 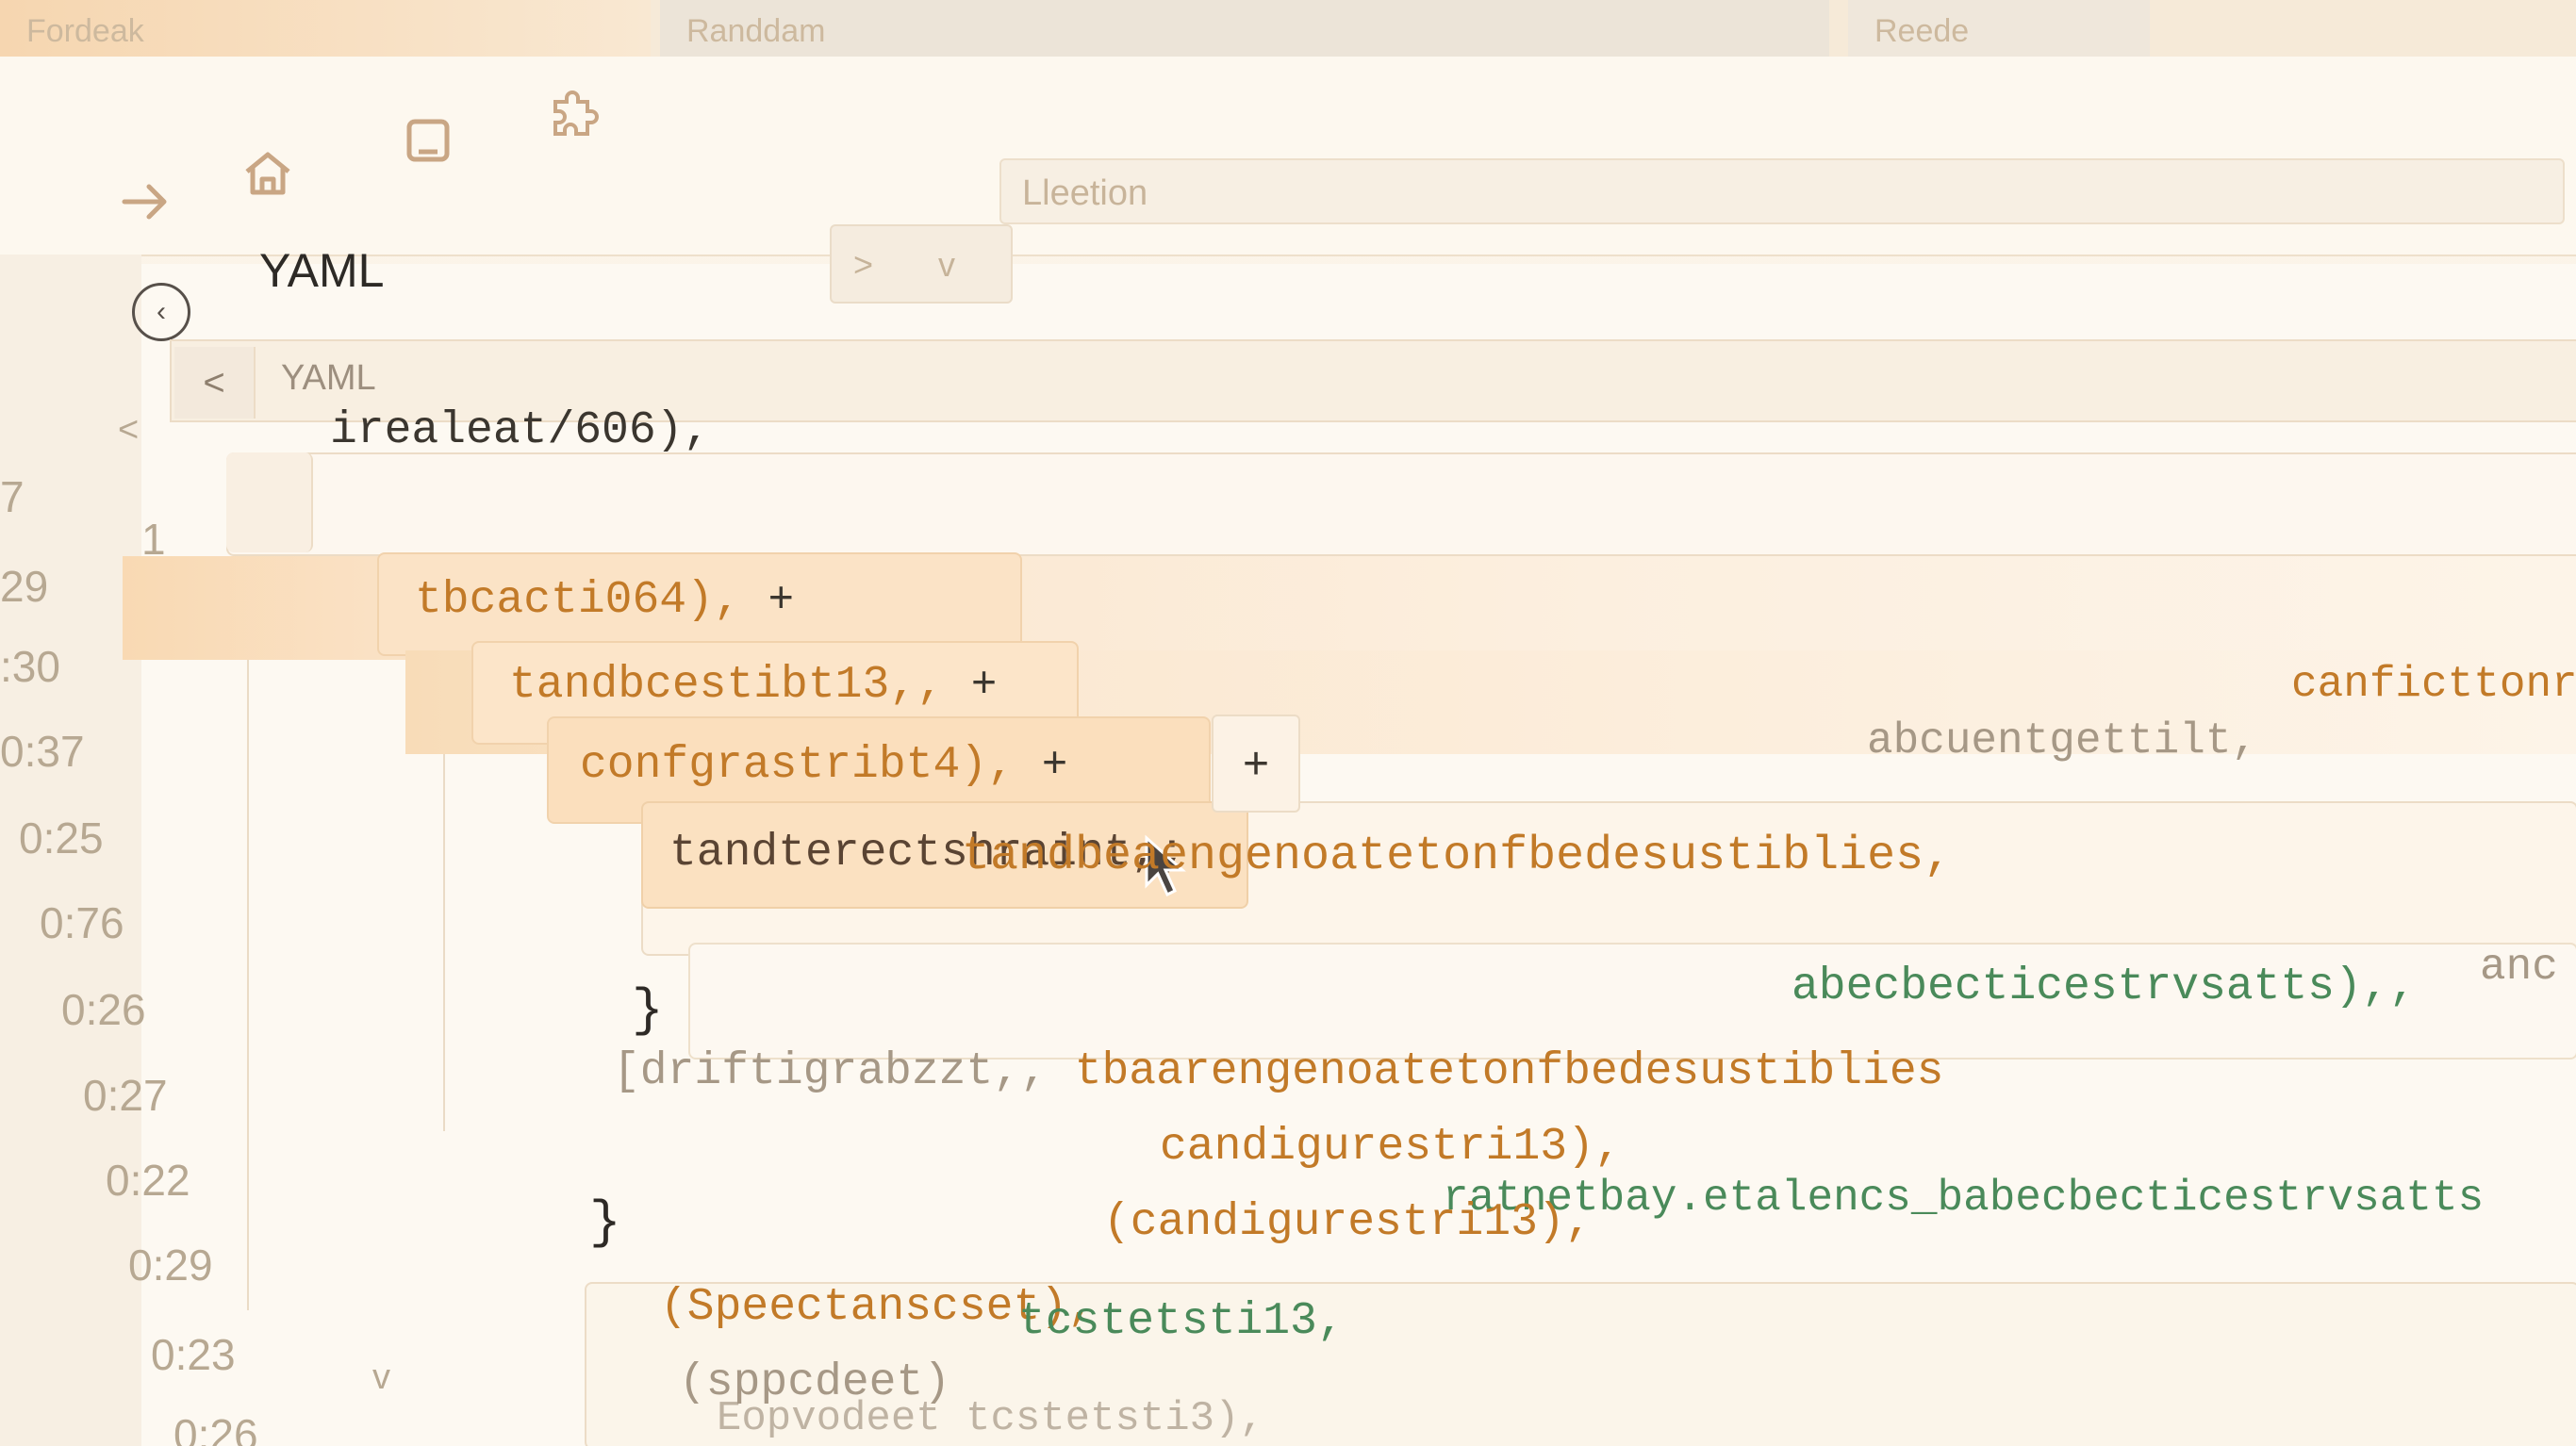 What do you see at coordinates (1181, 1321) in the screenshot?
I see `code-token: tcstetsti13,` at bounding box center [1181, 1321].